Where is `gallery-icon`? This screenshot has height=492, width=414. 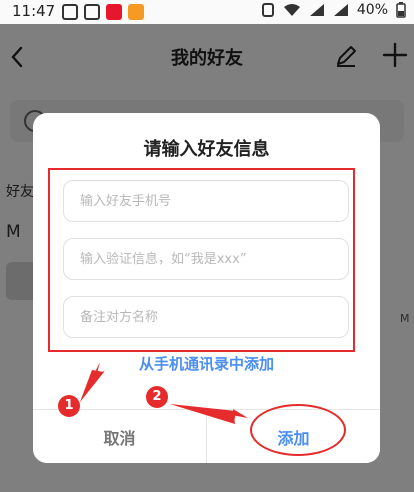
gallery-icon is located at coordinates (70, 12).